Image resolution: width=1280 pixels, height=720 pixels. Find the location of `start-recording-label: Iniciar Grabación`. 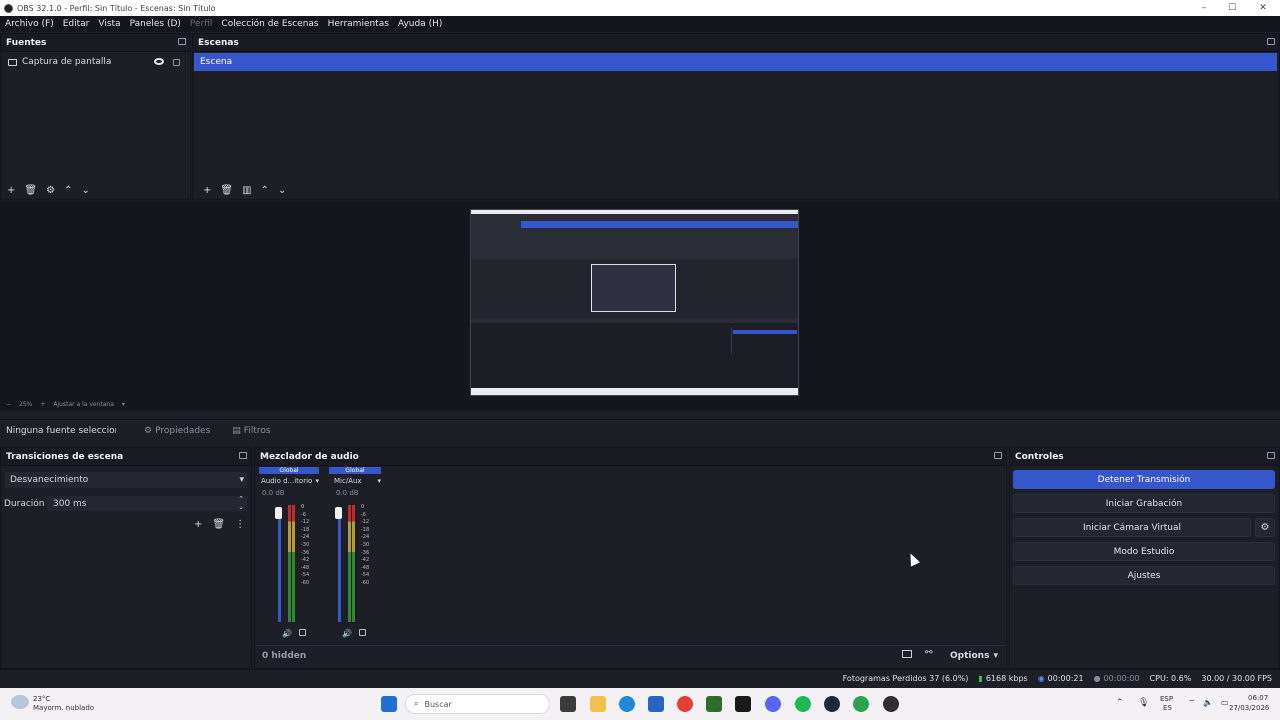

start-recording-label: Iniciar Grabación is located at coordinates (1144, 503).